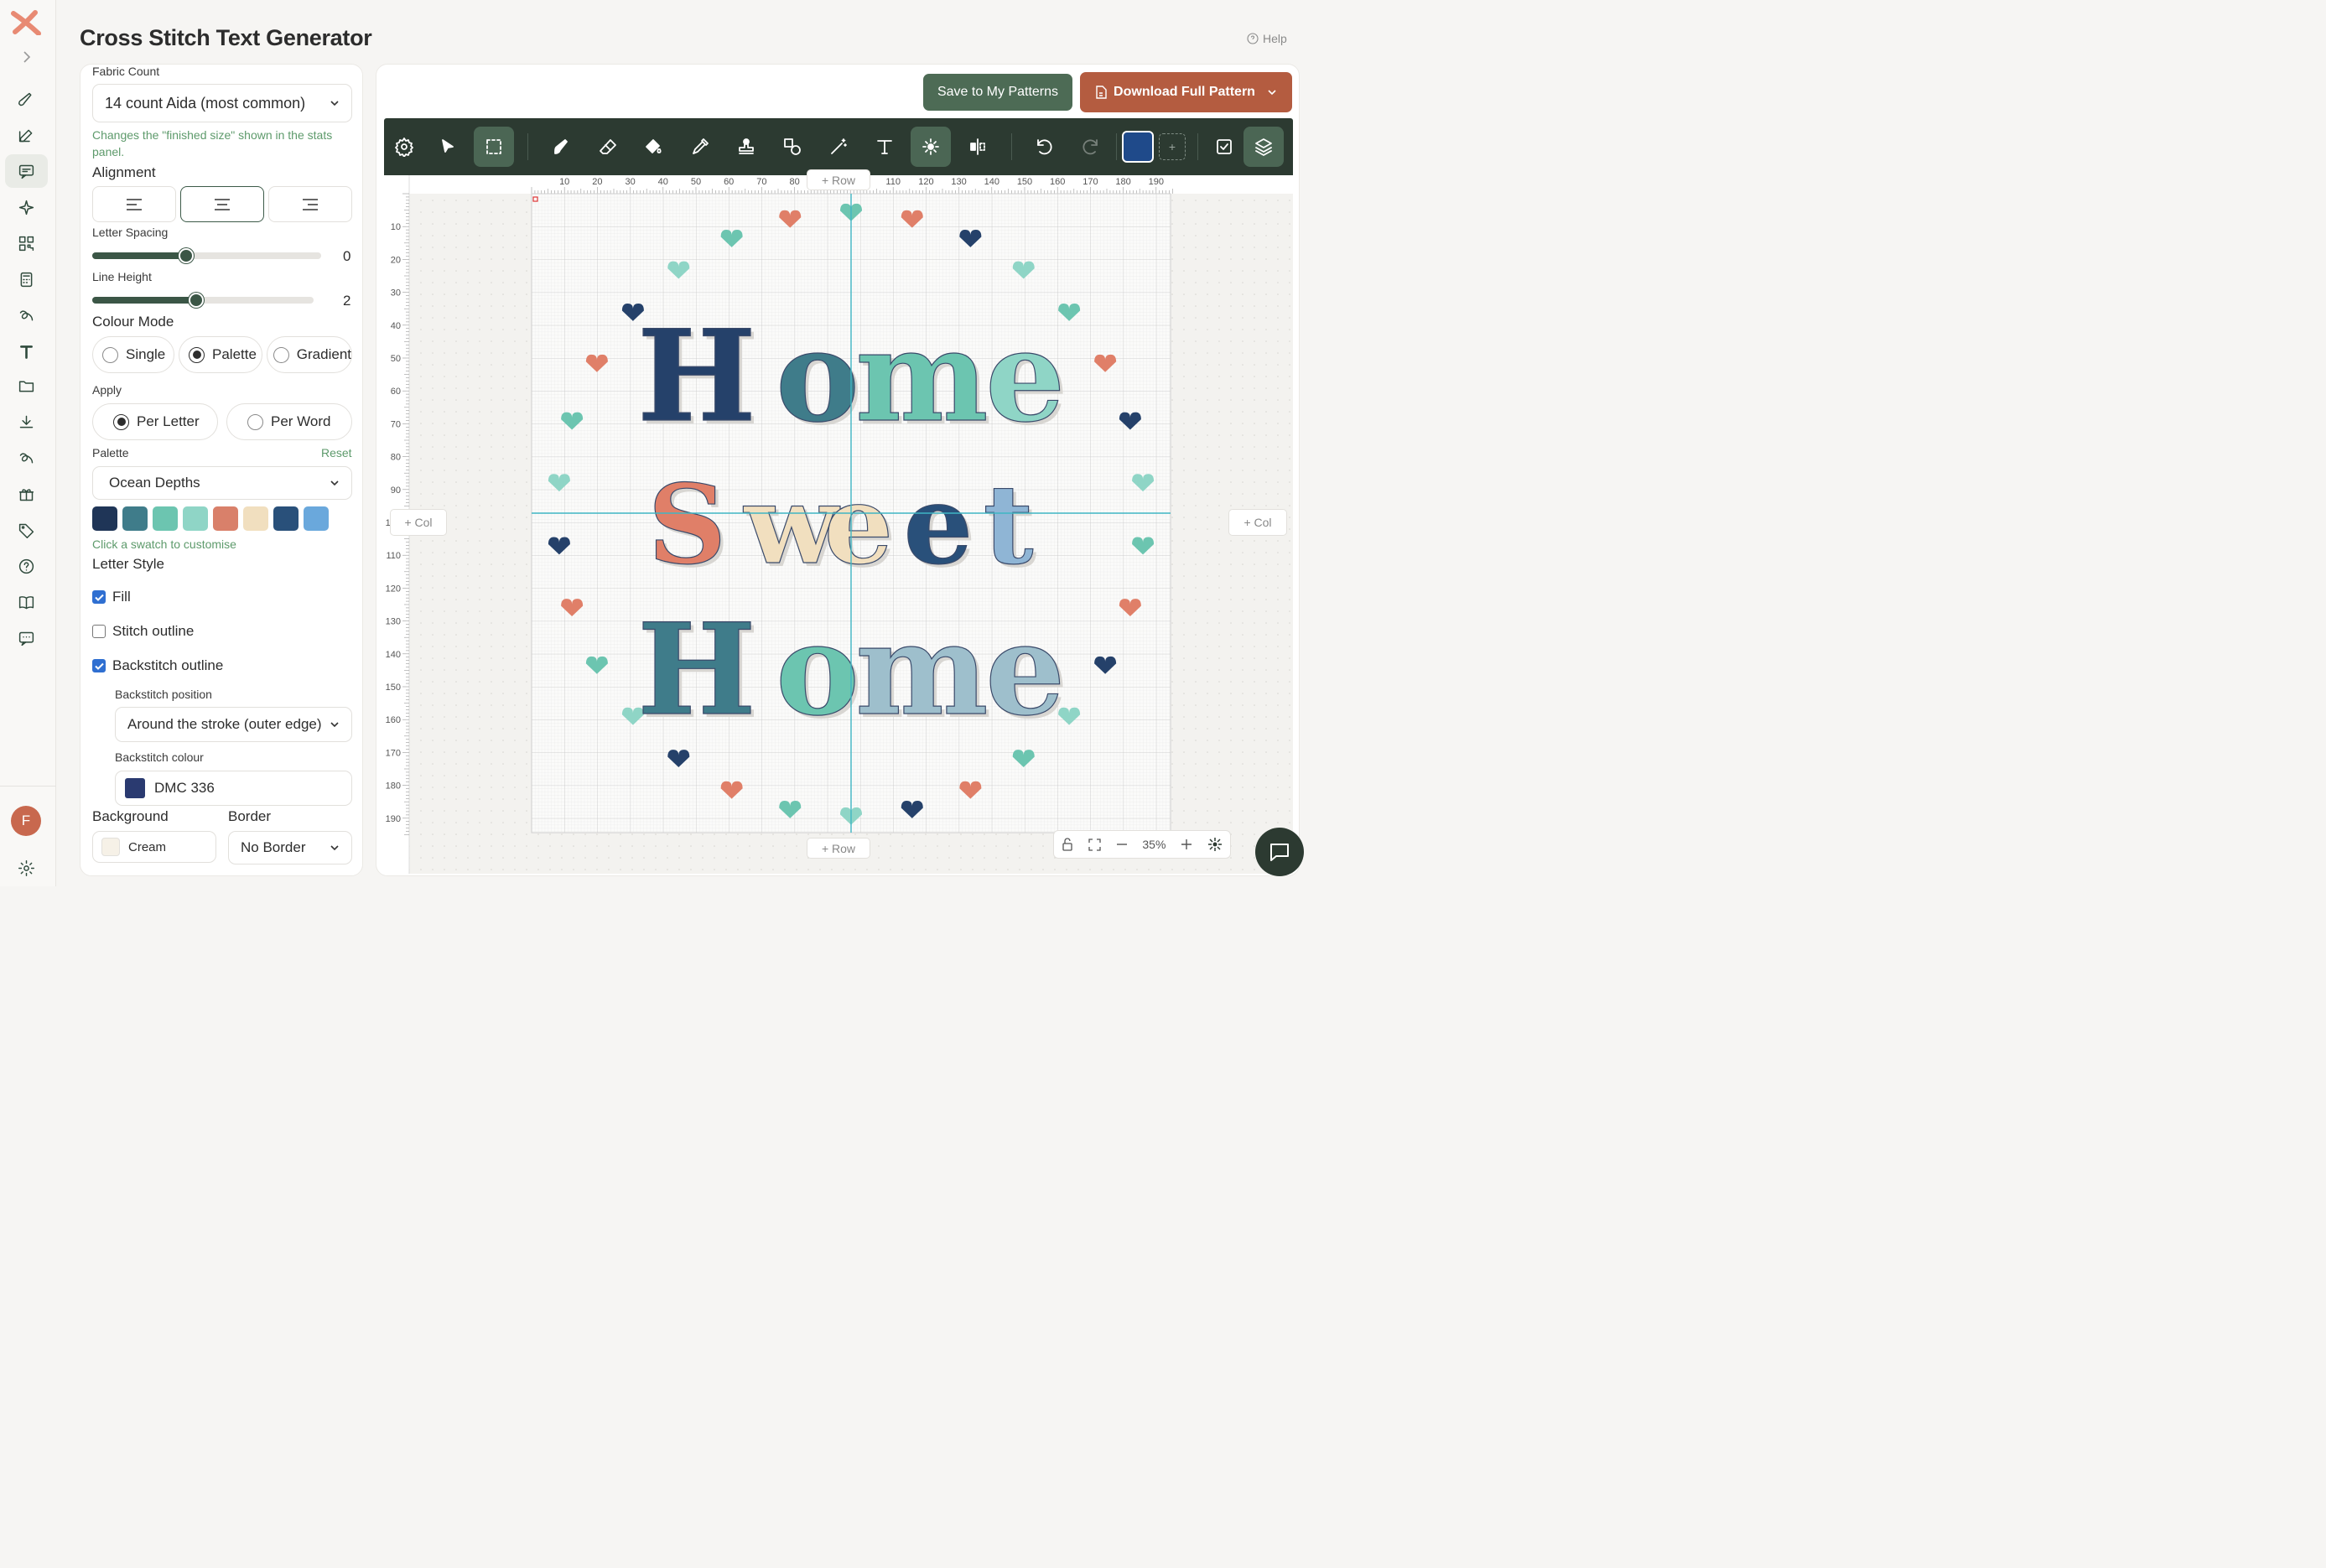 Image resolution: width=2326 pixels, height=1568 pixels. What do you see at coordinates (130, 816) in the screenshot?
I see `background-label: Background` at bounding box center [130, 816].